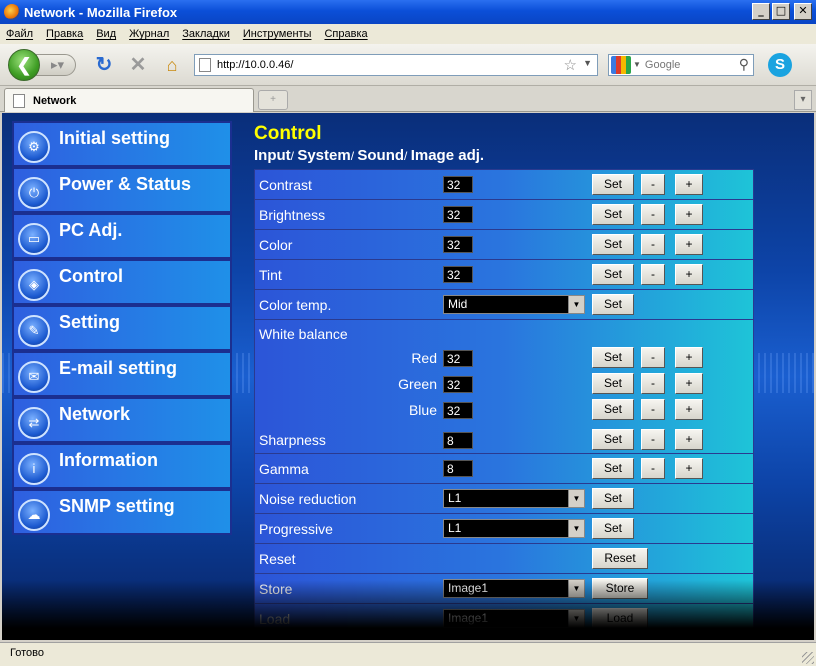 This screenshot has height=666, width=816. What do you see at coordinates (292, 440) in the screenshot?
I see `sharpness-label: Sharpness` at bounding box center [292, 440].